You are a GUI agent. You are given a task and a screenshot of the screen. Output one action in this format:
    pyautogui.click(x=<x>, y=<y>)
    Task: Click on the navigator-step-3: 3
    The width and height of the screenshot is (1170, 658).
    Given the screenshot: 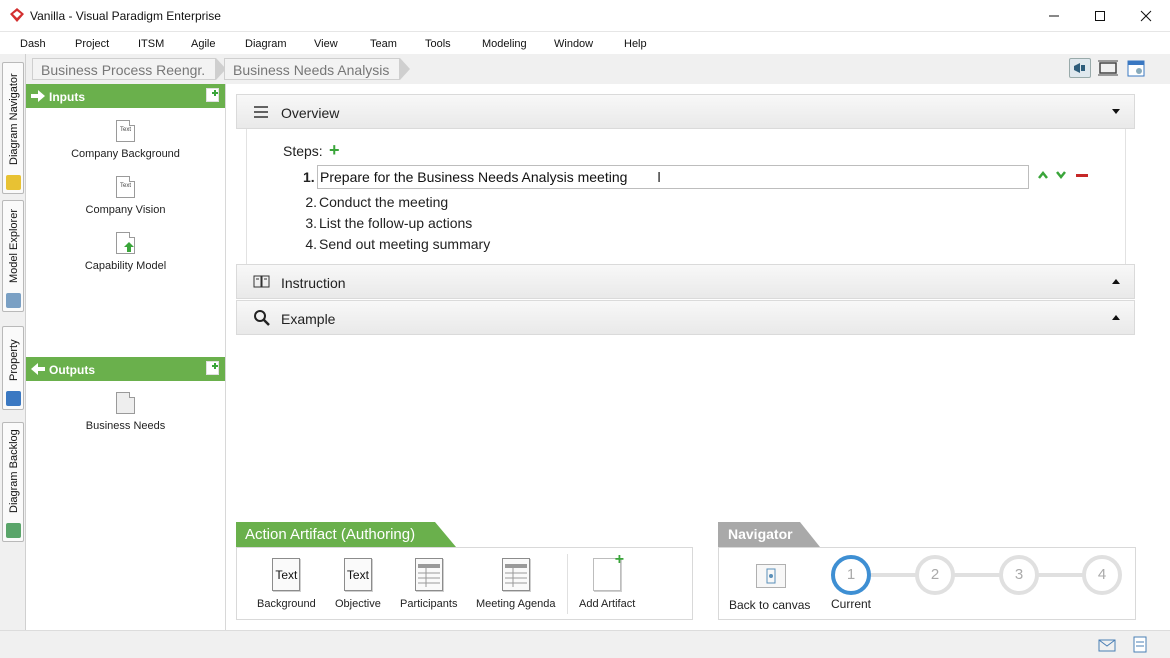 What is the action you would take?
    pyautogui.click(x=1019, y=575)
    